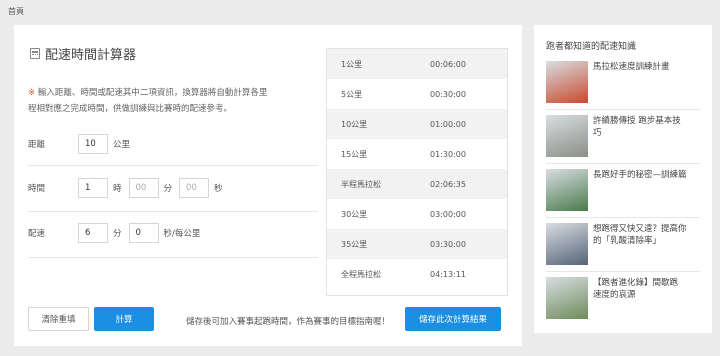  I want to click on article-item: 想跑得又快又遠？提高你 的「乳酸清除率」, so click(623, 245).